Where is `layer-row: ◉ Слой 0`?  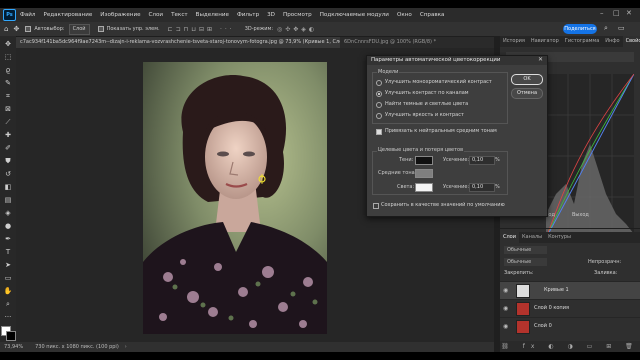 layer-row: ◉ Слой 0 is located at coordinates (570, 326).